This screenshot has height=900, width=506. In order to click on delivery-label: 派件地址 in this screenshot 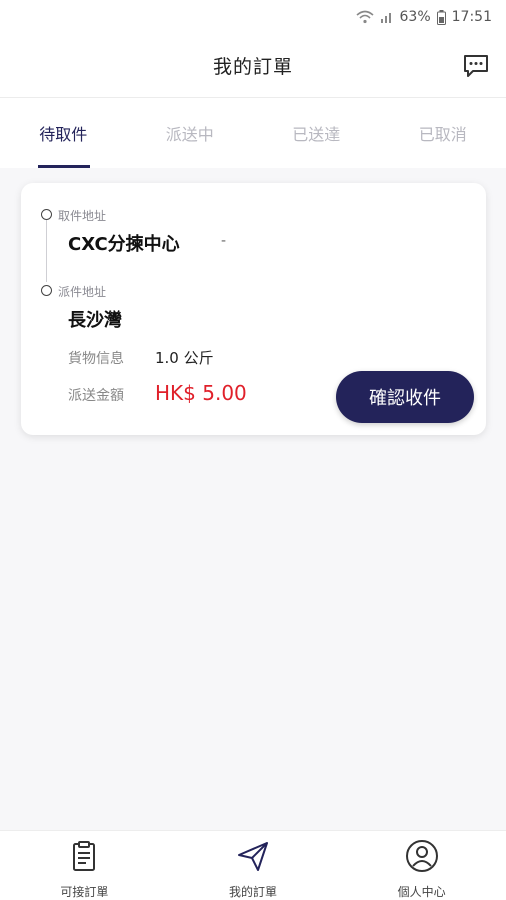, I will do `click(82, 292)`.